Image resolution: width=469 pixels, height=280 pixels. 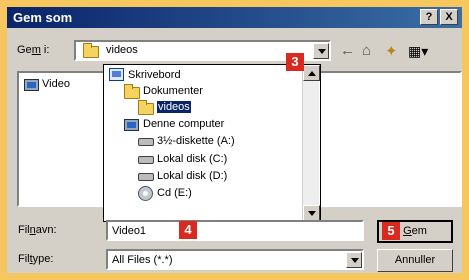 I want to click on view-menu-icon: ▦▾, so click(x=418, y=51).